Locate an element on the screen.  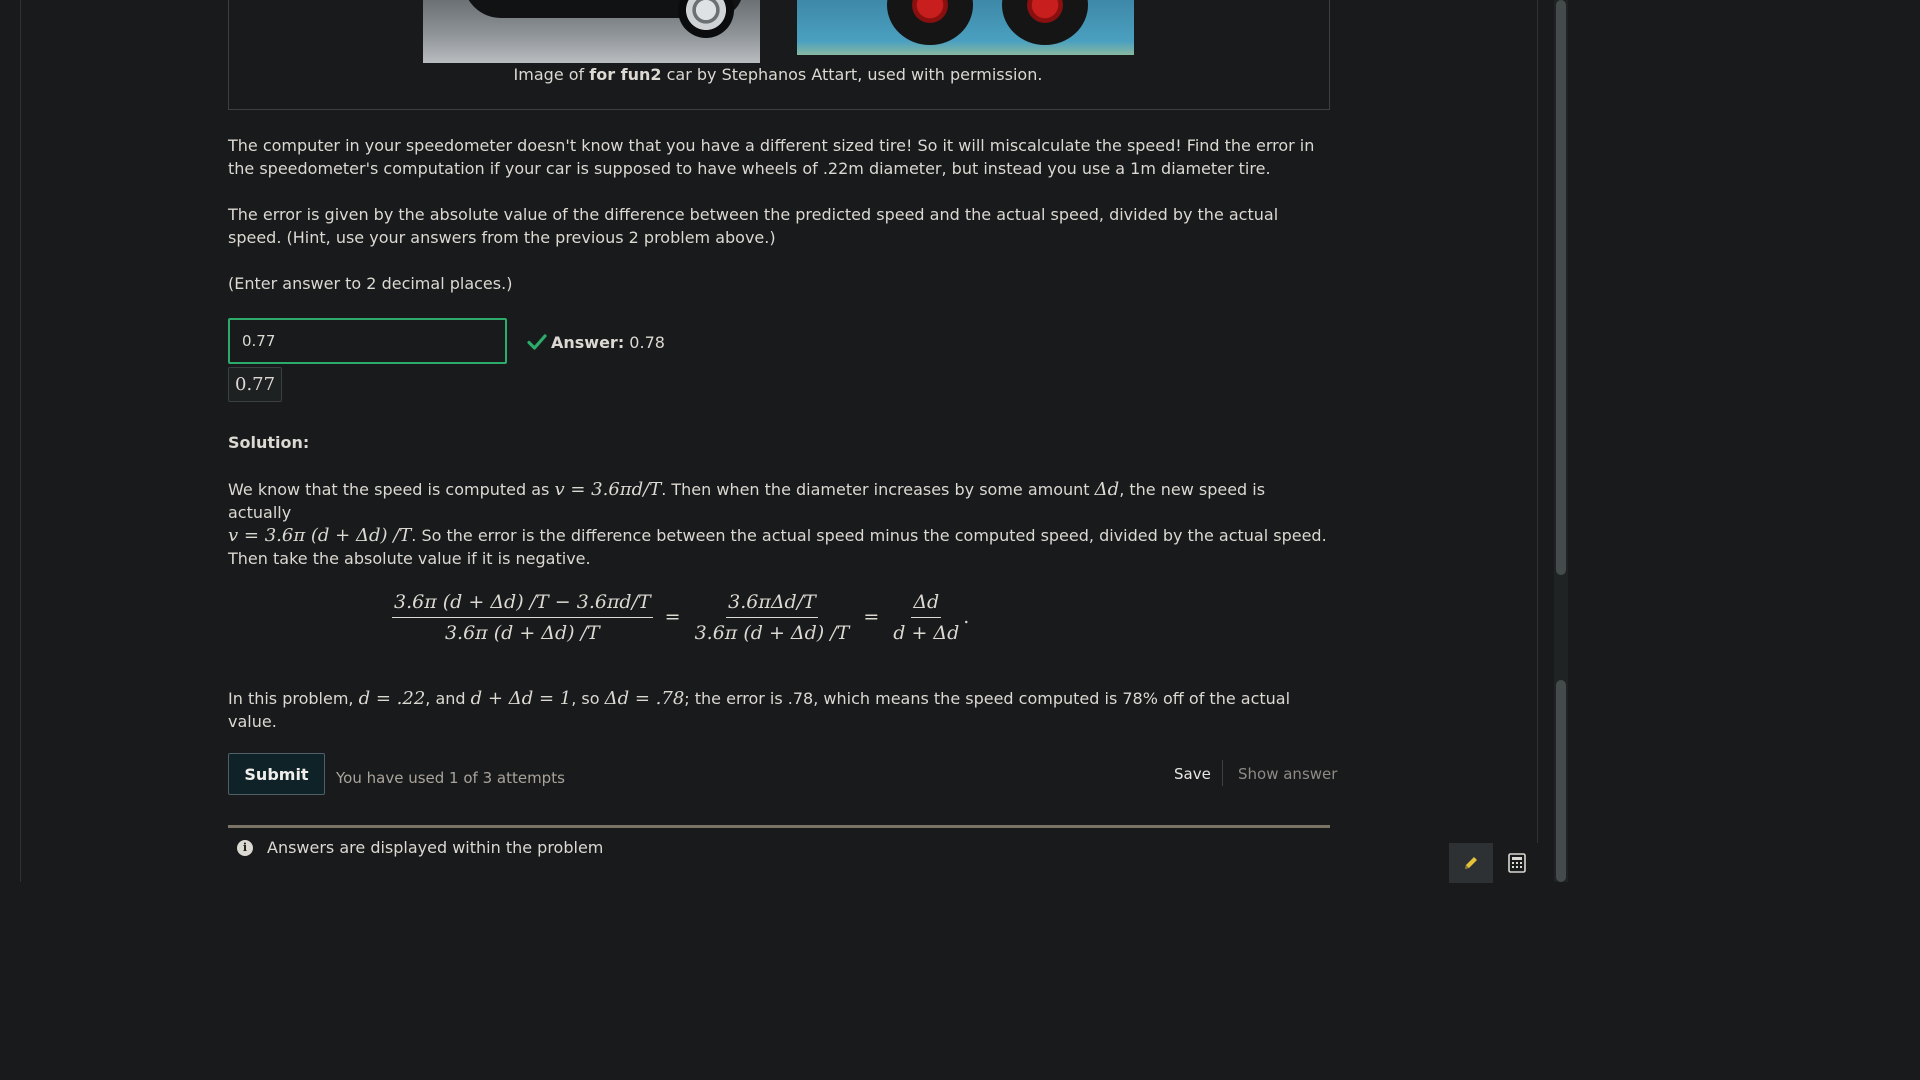
calculator-button is located at coordinates (1517, 863).